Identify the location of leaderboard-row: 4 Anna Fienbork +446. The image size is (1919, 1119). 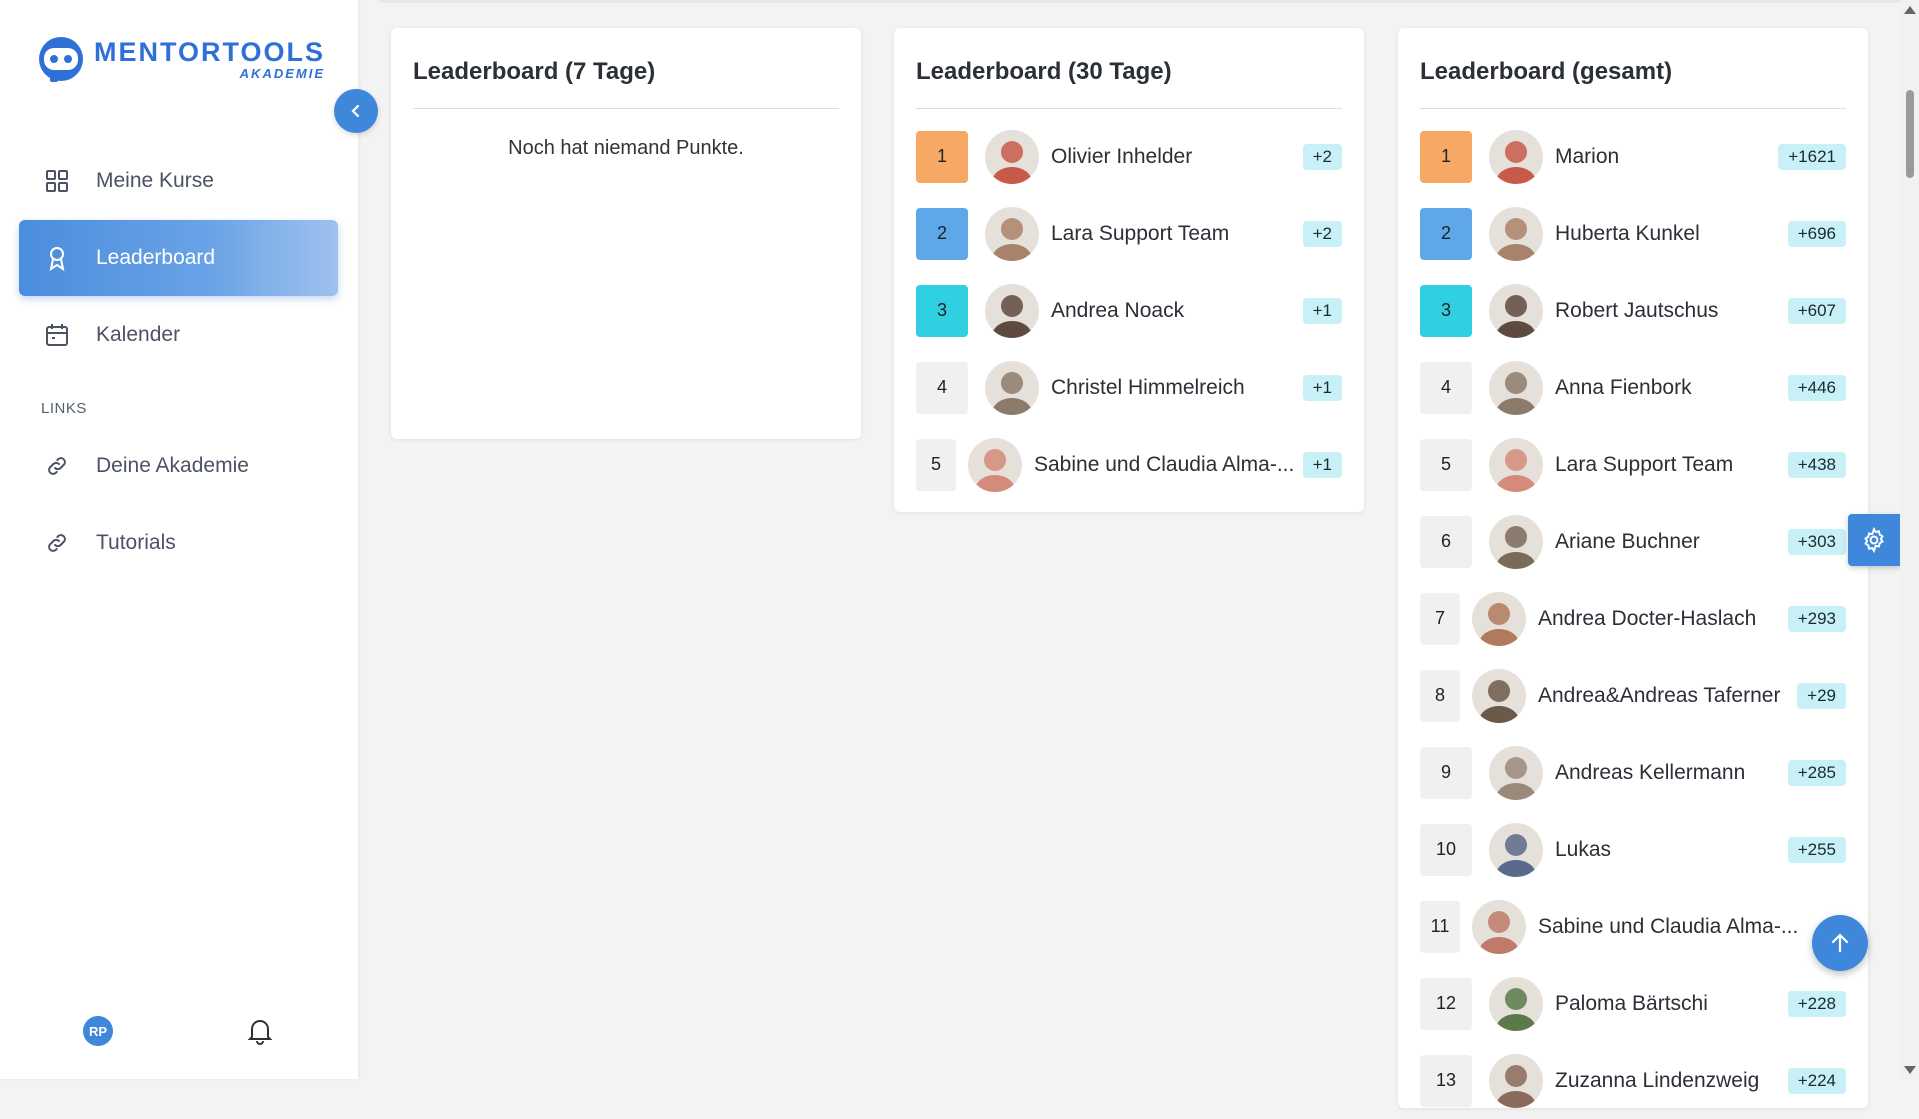
(1633, 387).